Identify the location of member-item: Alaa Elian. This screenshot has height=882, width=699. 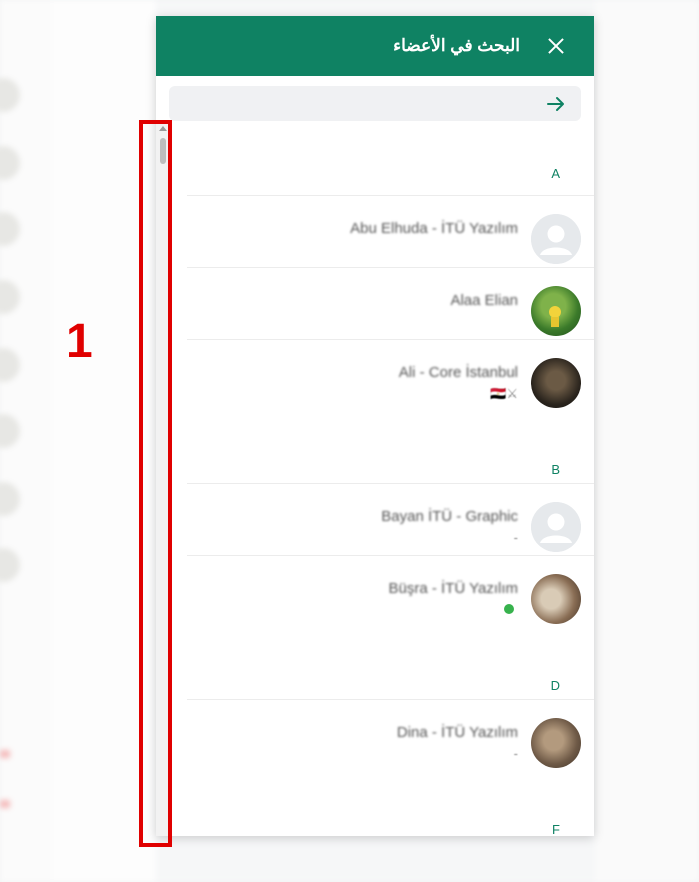
(381, 311).